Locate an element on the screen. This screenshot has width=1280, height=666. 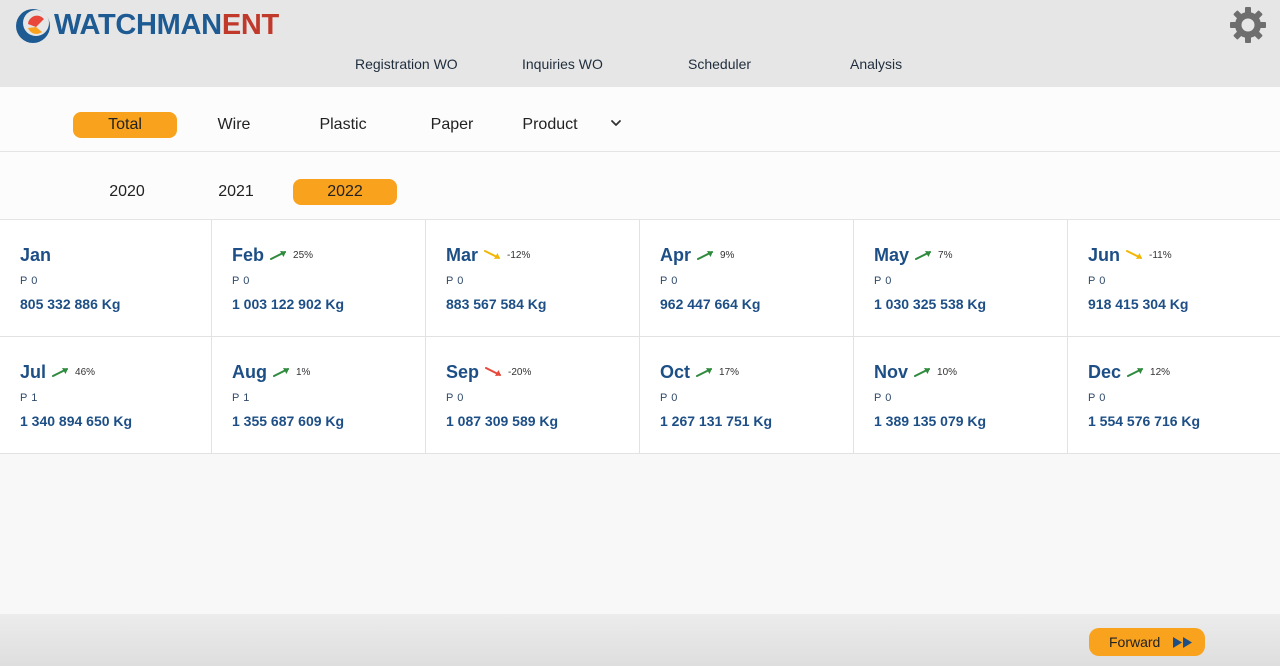
month-name: Nov is located at coordinates (891, 371).